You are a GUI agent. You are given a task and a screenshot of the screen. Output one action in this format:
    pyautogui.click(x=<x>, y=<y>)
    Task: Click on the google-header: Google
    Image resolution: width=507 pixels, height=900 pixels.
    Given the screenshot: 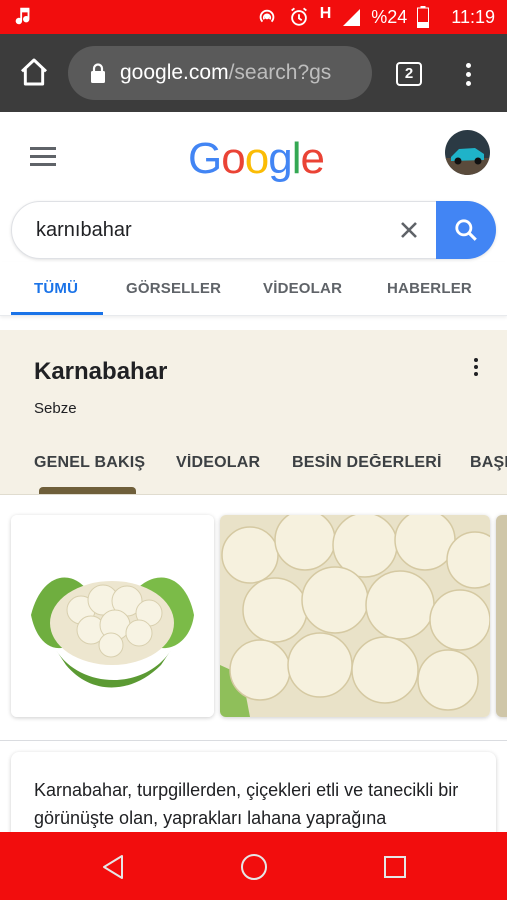 What is the action you would take?
    pyautogui.click(x=253, y=156)
    